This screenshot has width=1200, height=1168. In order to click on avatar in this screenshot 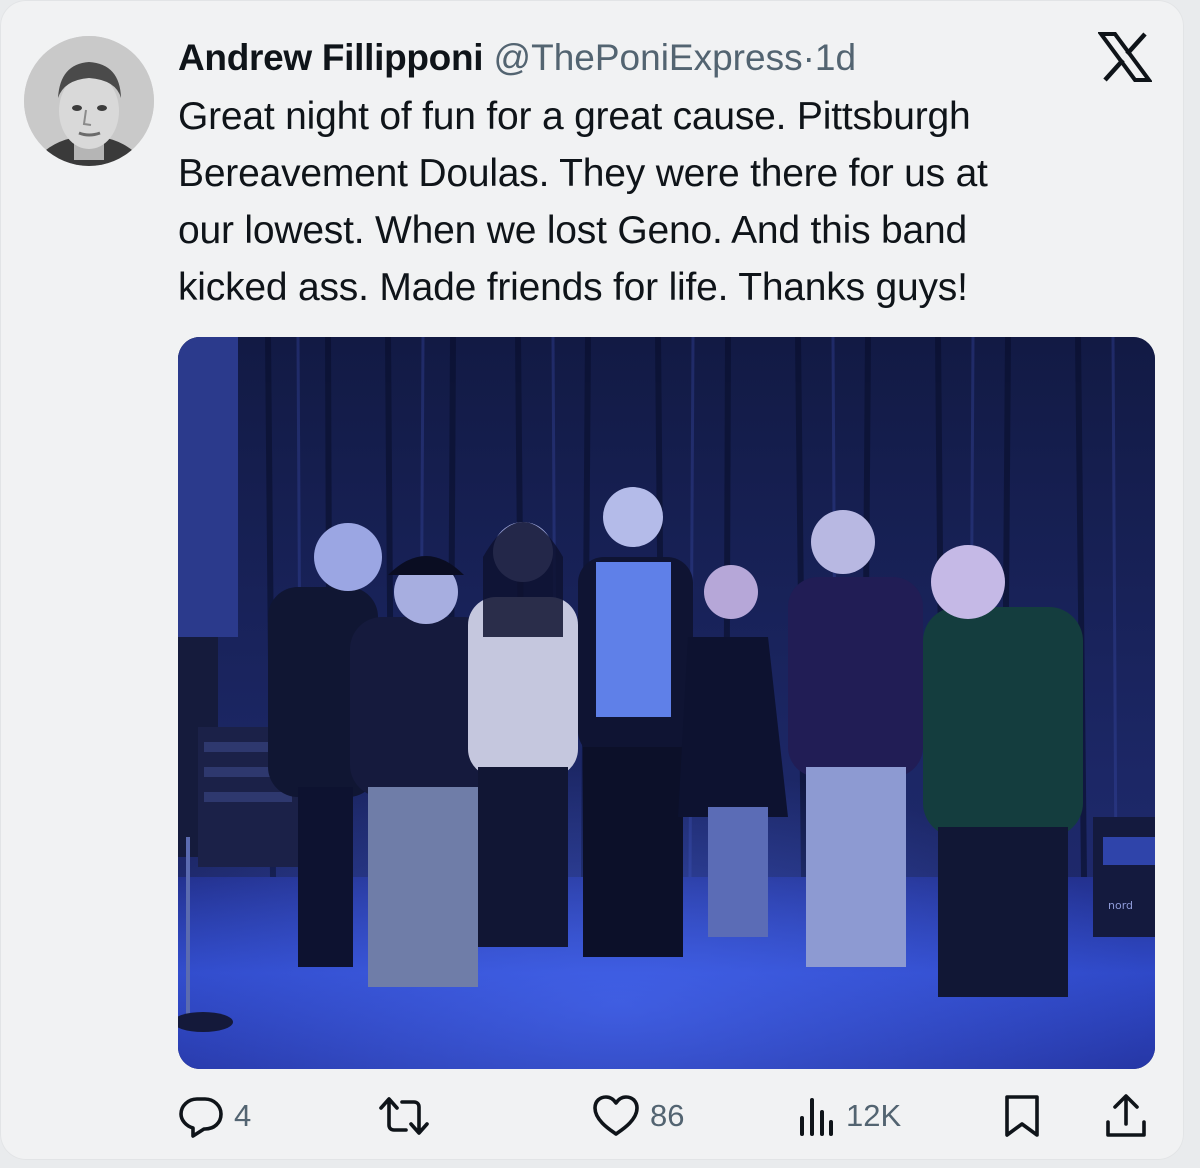, I will do `click(89, 101)`.